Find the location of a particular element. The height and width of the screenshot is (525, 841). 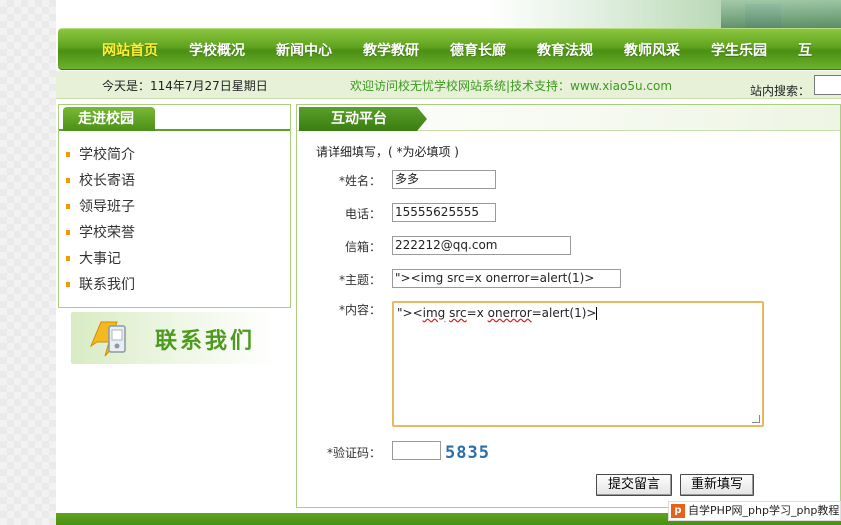

phone-icon is located at coordinates (107, 339).